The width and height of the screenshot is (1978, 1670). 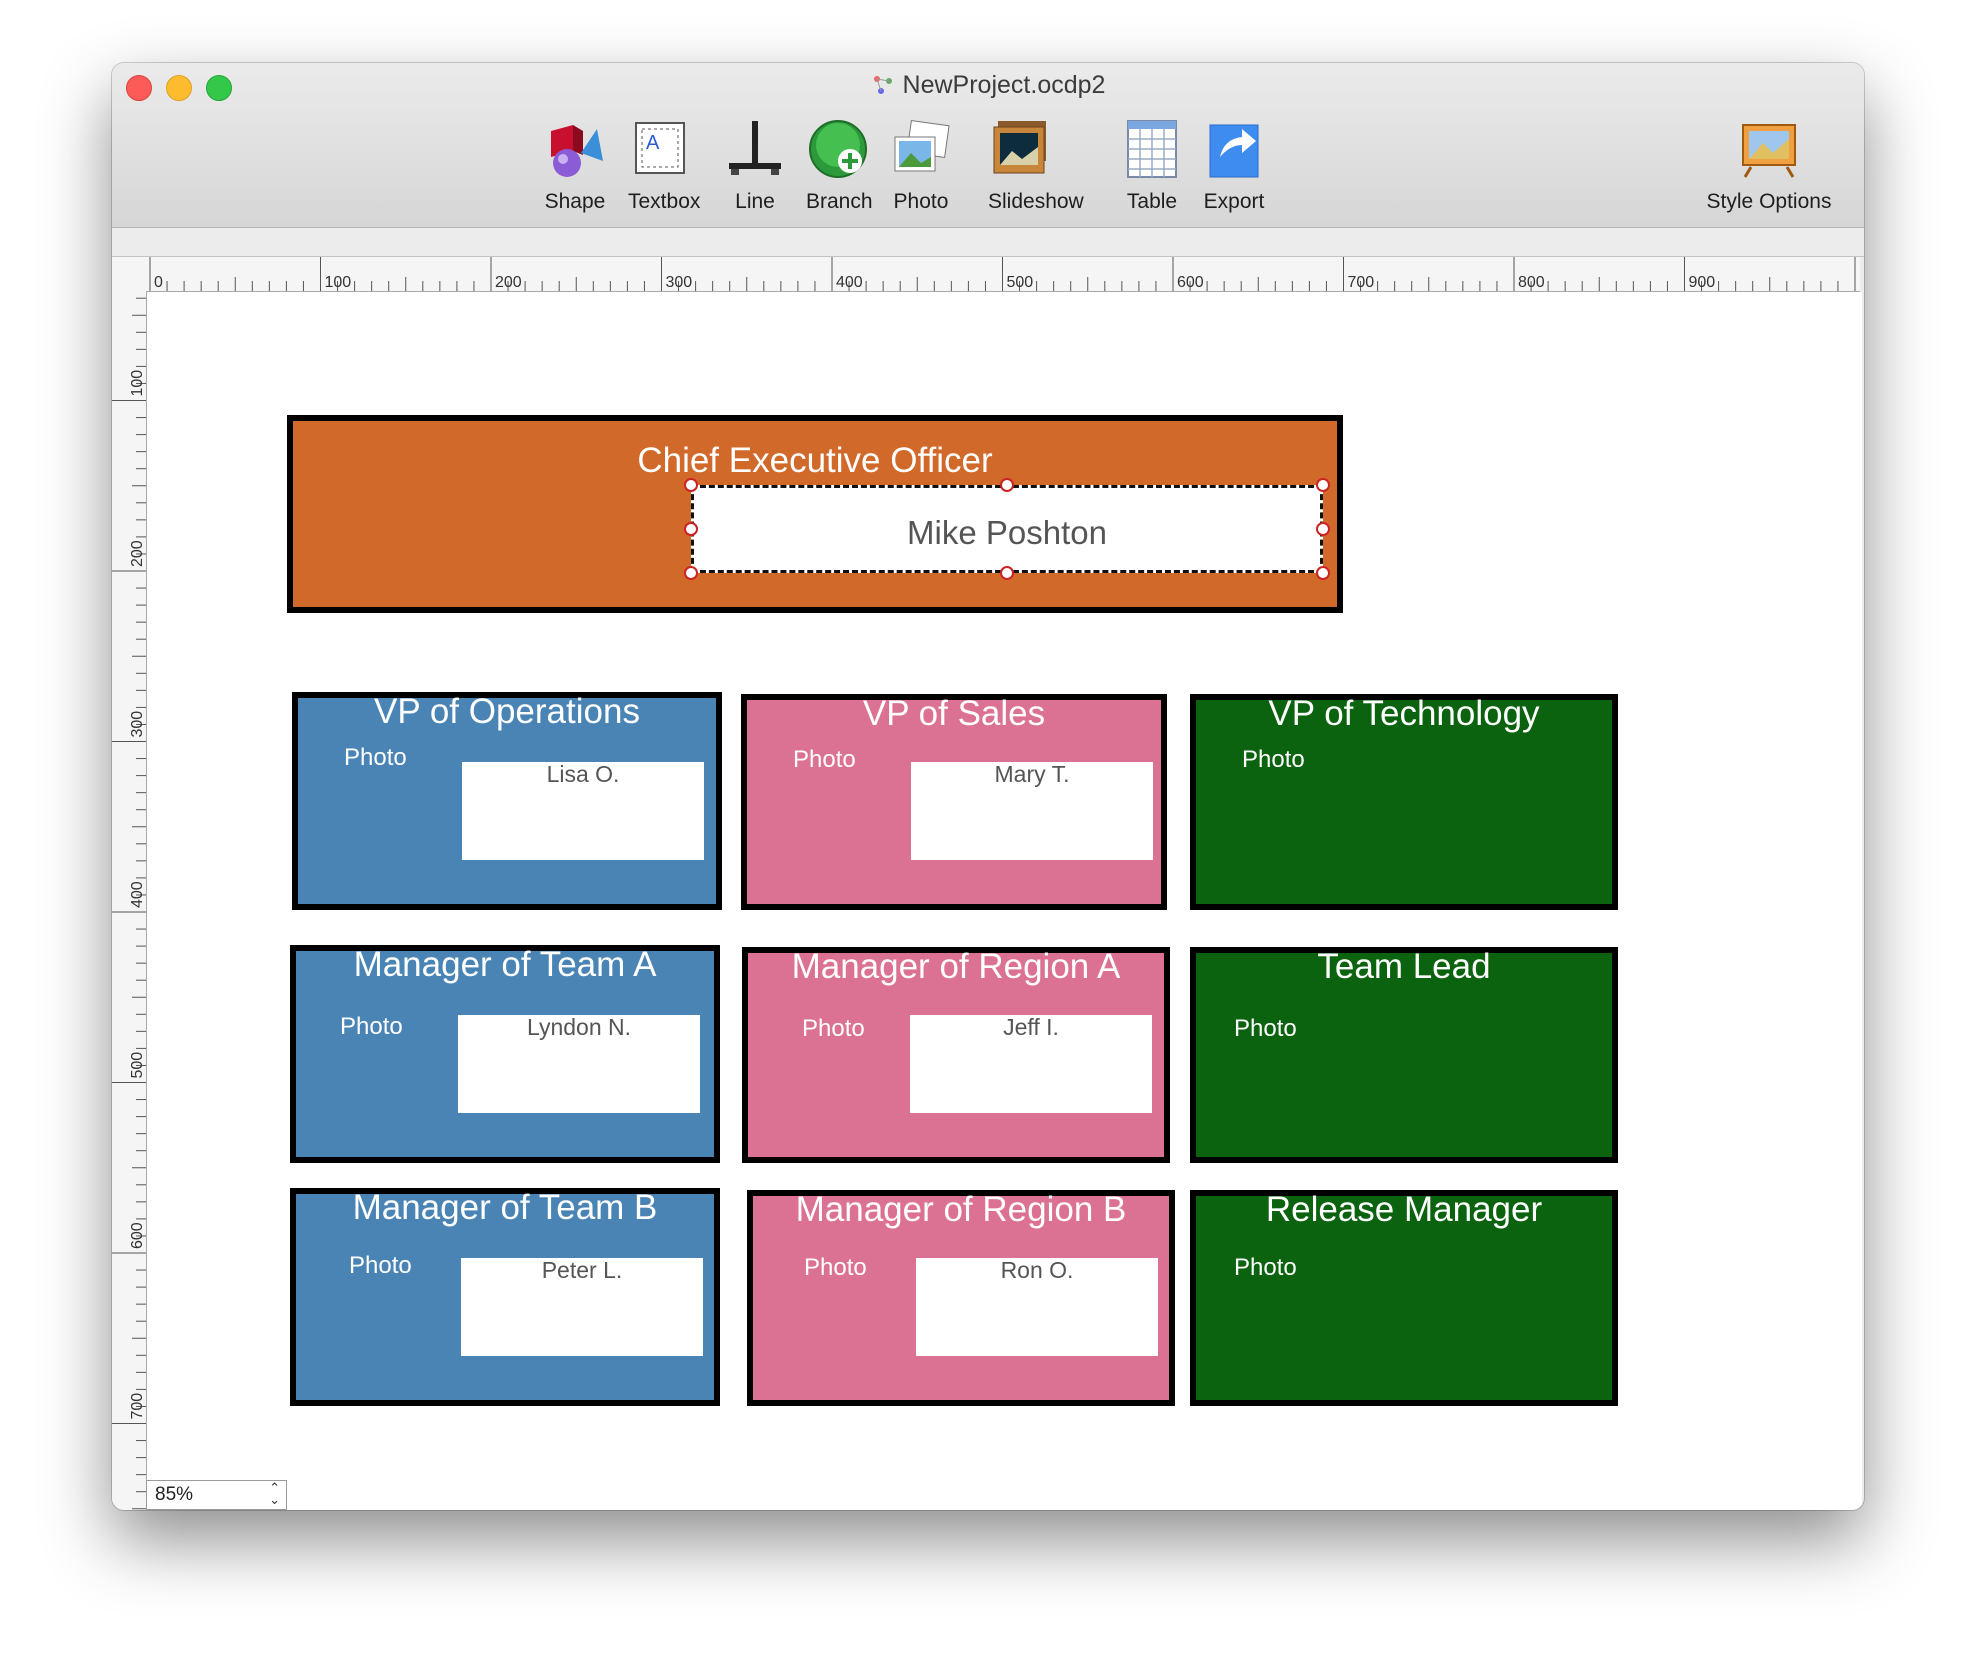 What do you see at coordinates (1019, 147) in the screenshot?
I see `slideshow-icon` at bounding box center [1019, 147].